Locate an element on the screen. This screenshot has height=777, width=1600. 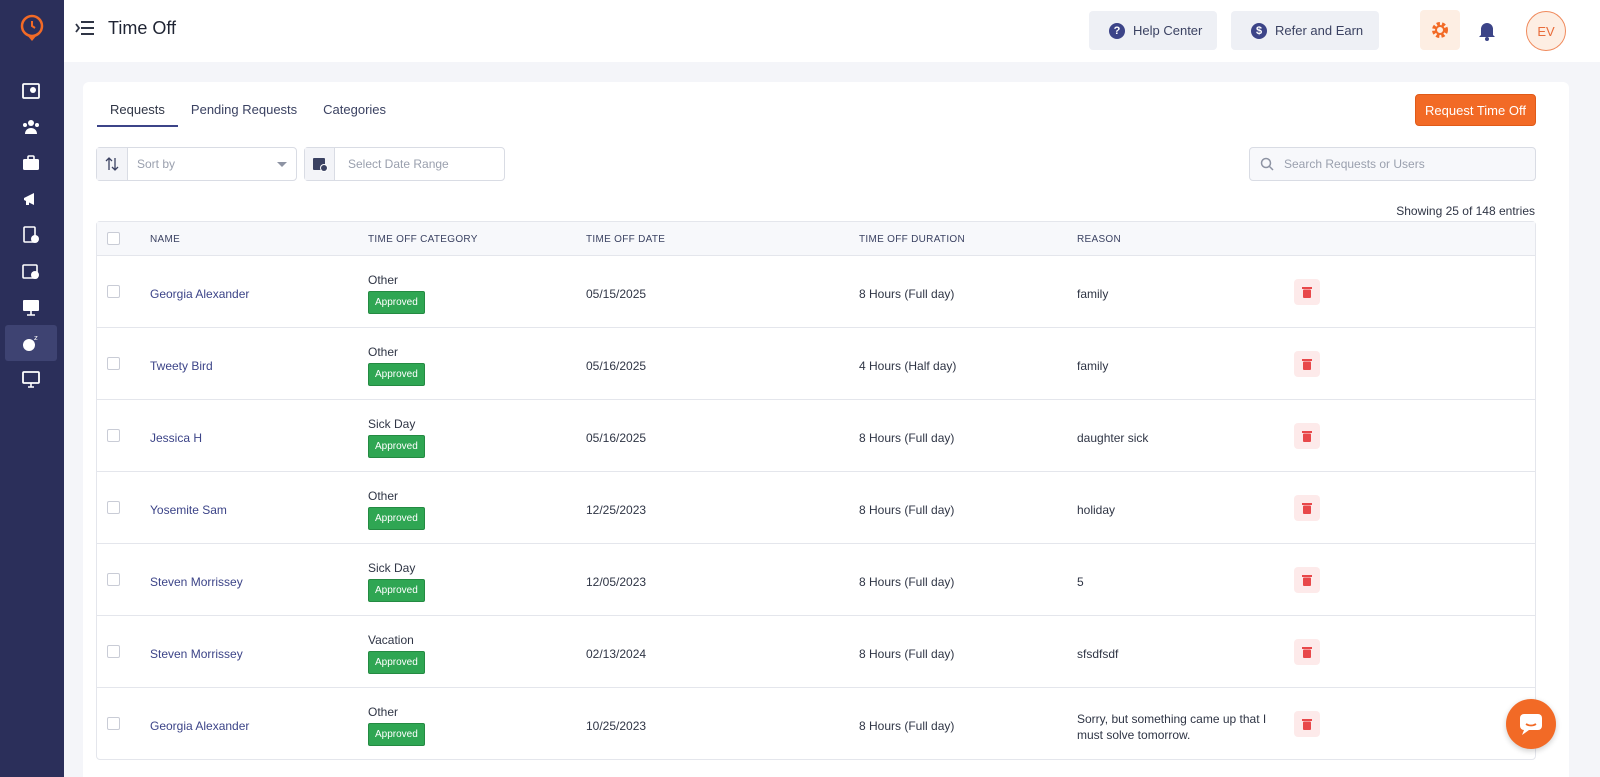
category-label: Sick Day is located at coordinates (392, 424).